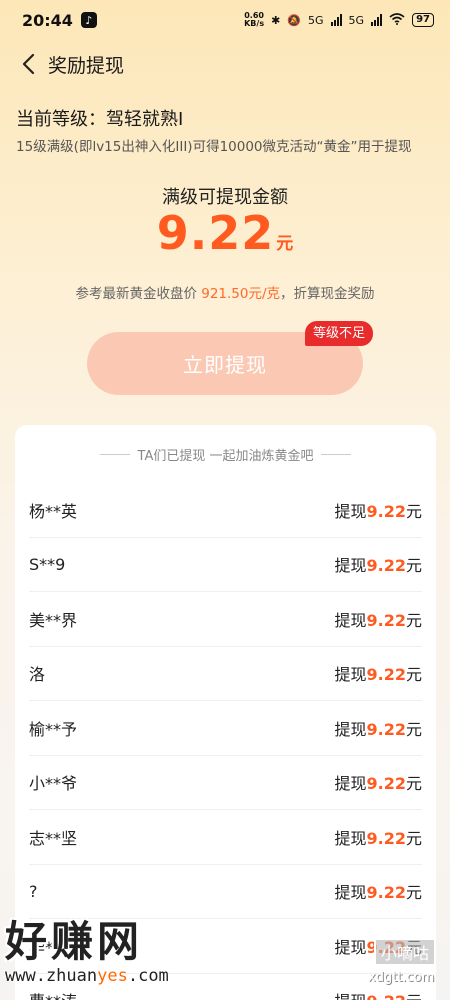 The image size is (450, 1000). I want to click on user-name: 榆**予, so click(53, 729).